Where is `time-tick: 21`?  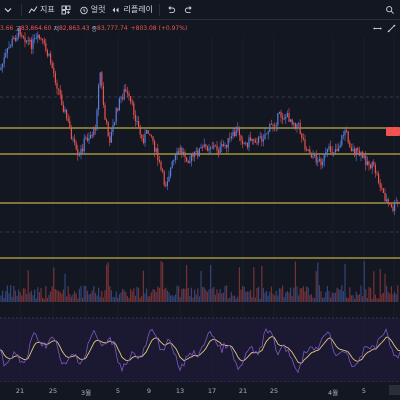
time-tick: 21 is located at coordinates (20, 391).